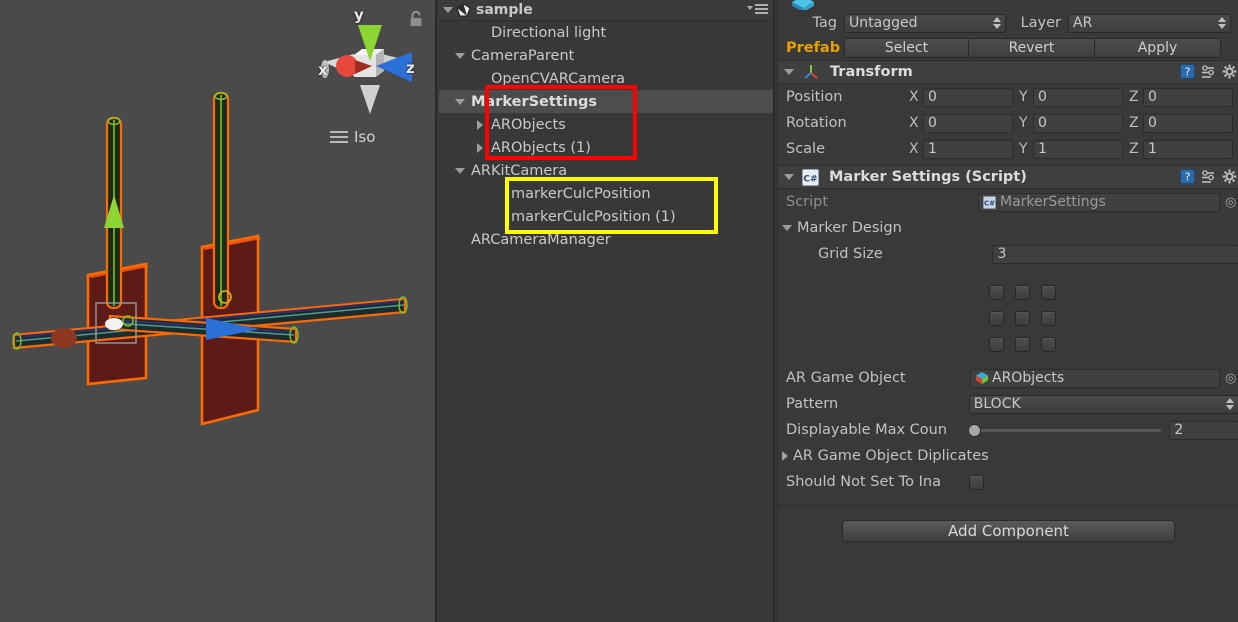 This screenshot has height=622, width=1238. Describe the element at coordinates (416, 19) in the screenshot. I see `lock-icon` at that location.